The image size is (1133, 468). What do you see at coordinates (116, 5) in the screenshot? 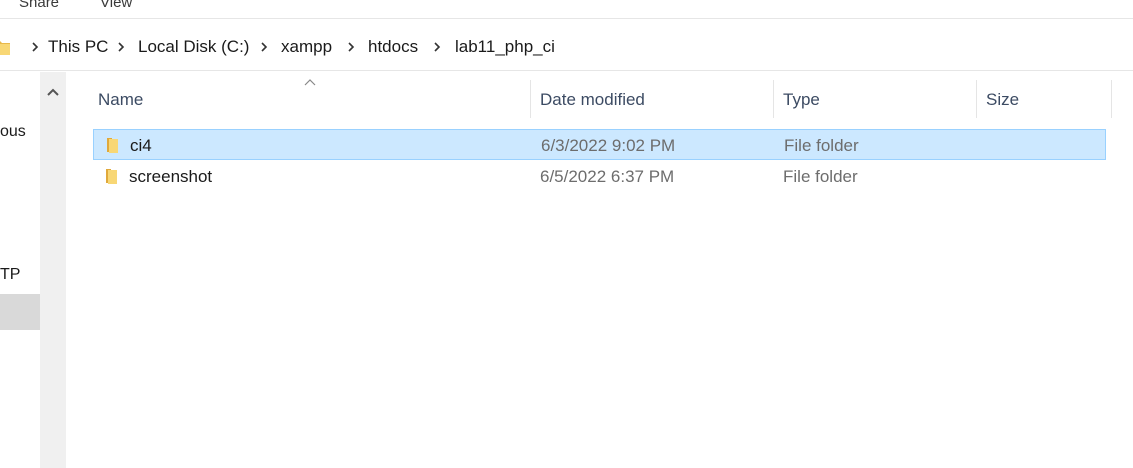
I see `ribbon-tab-view: View` at bounding box center [116, 5].